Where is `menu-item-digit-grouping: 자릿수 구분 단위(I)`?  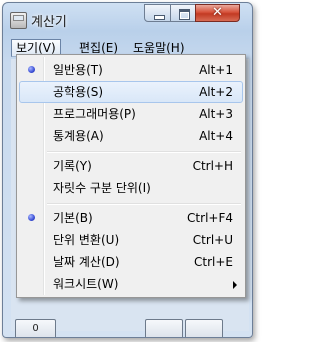
menu-item-digit-grouping: 자릿수 구분 단위(I) is located at coordinates (131, 188).